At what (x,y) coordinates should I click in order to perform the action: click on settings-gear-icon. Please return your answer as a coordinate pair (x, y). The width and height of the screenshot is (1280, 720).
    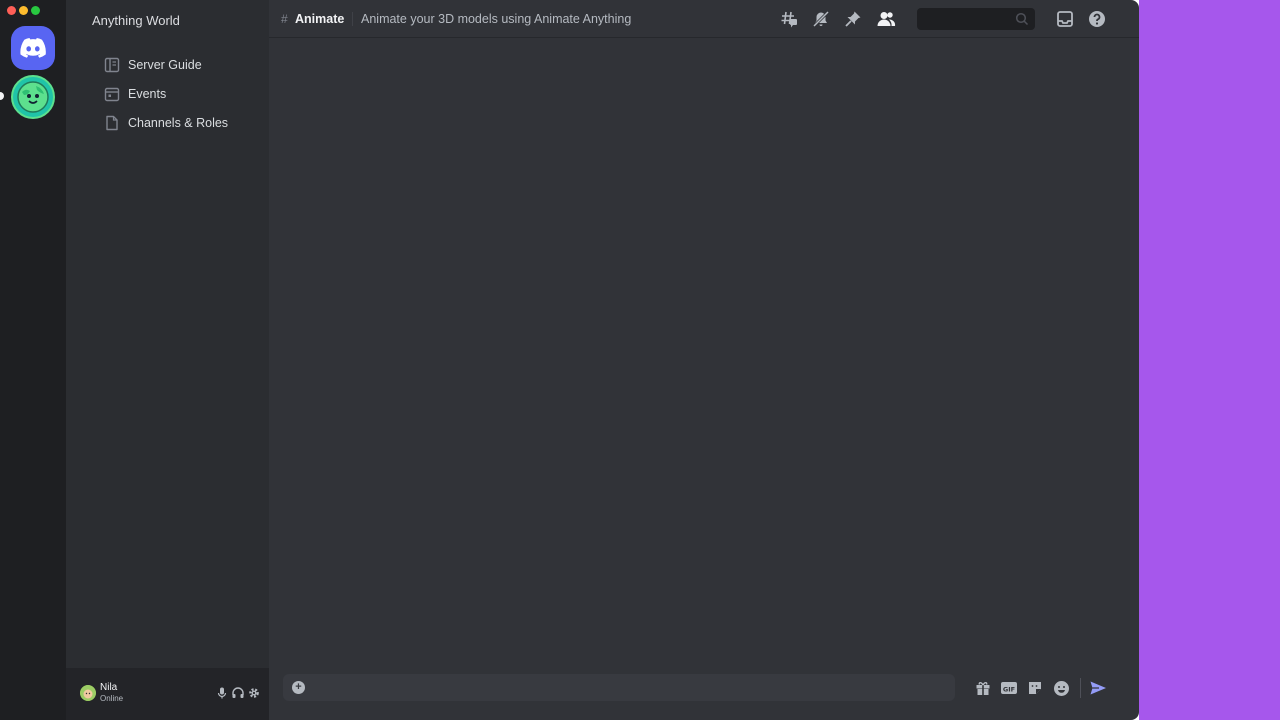
    Looking at the image, I should click on (254, 693).